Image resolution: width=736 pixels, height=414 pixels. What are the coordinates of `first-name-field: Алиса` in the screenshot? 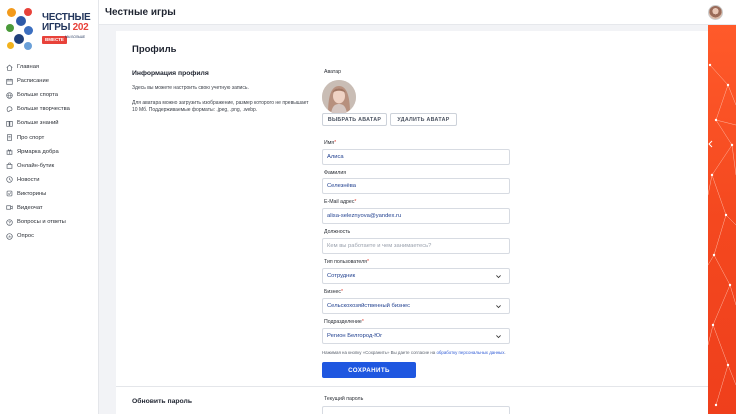 It's located at (416, 157).